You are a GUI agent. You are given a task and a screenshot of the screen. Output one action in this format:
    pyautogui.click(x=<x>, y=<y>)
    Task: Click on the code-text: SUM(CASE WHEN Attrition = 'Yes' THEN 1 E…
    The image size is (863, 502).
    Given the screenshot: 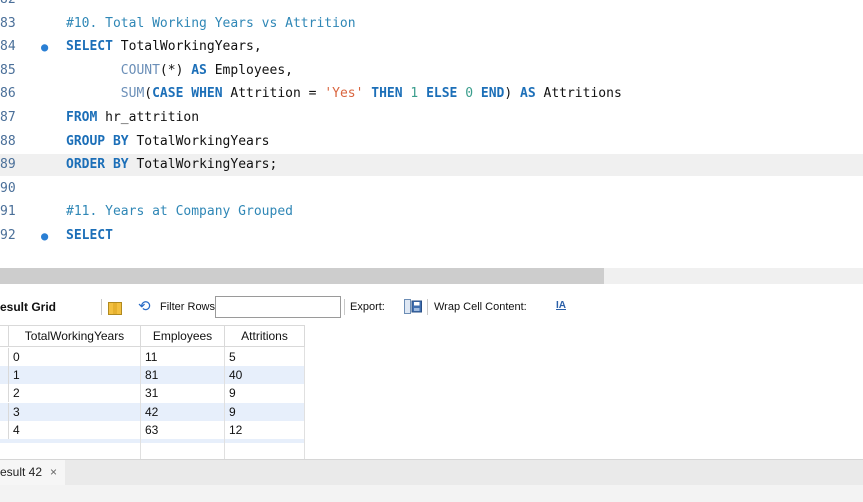 What is the action you would take?
    pyautogui.click(x=344, y=94)
    